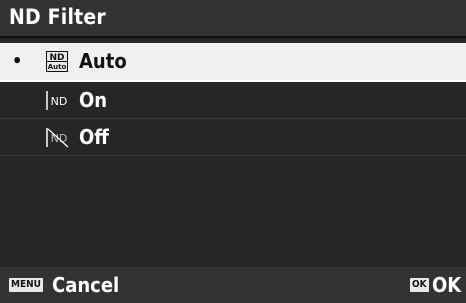 This screenshot has width=466, height=303. What do you see at coordinates (85, 285) in the screenshot?
I see `cancel-button: Cancel` at bounding box center [85, 285].